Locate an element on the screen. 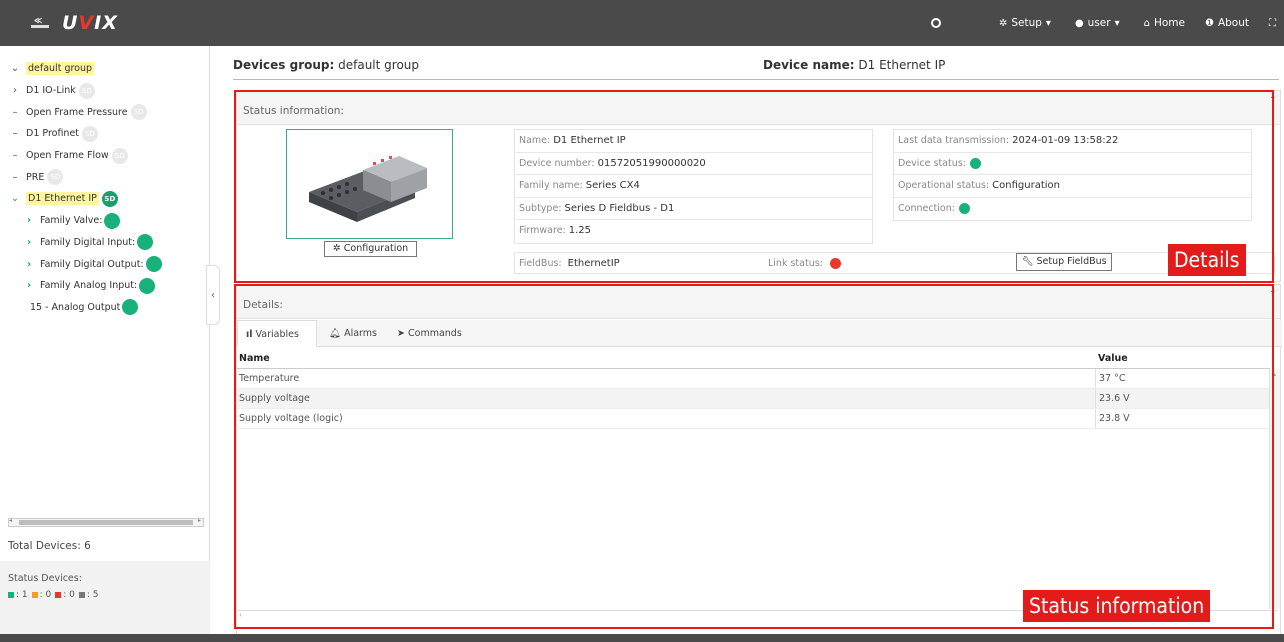  tree-item-label: Open Frame Flow is located at coordinates (67, 156).